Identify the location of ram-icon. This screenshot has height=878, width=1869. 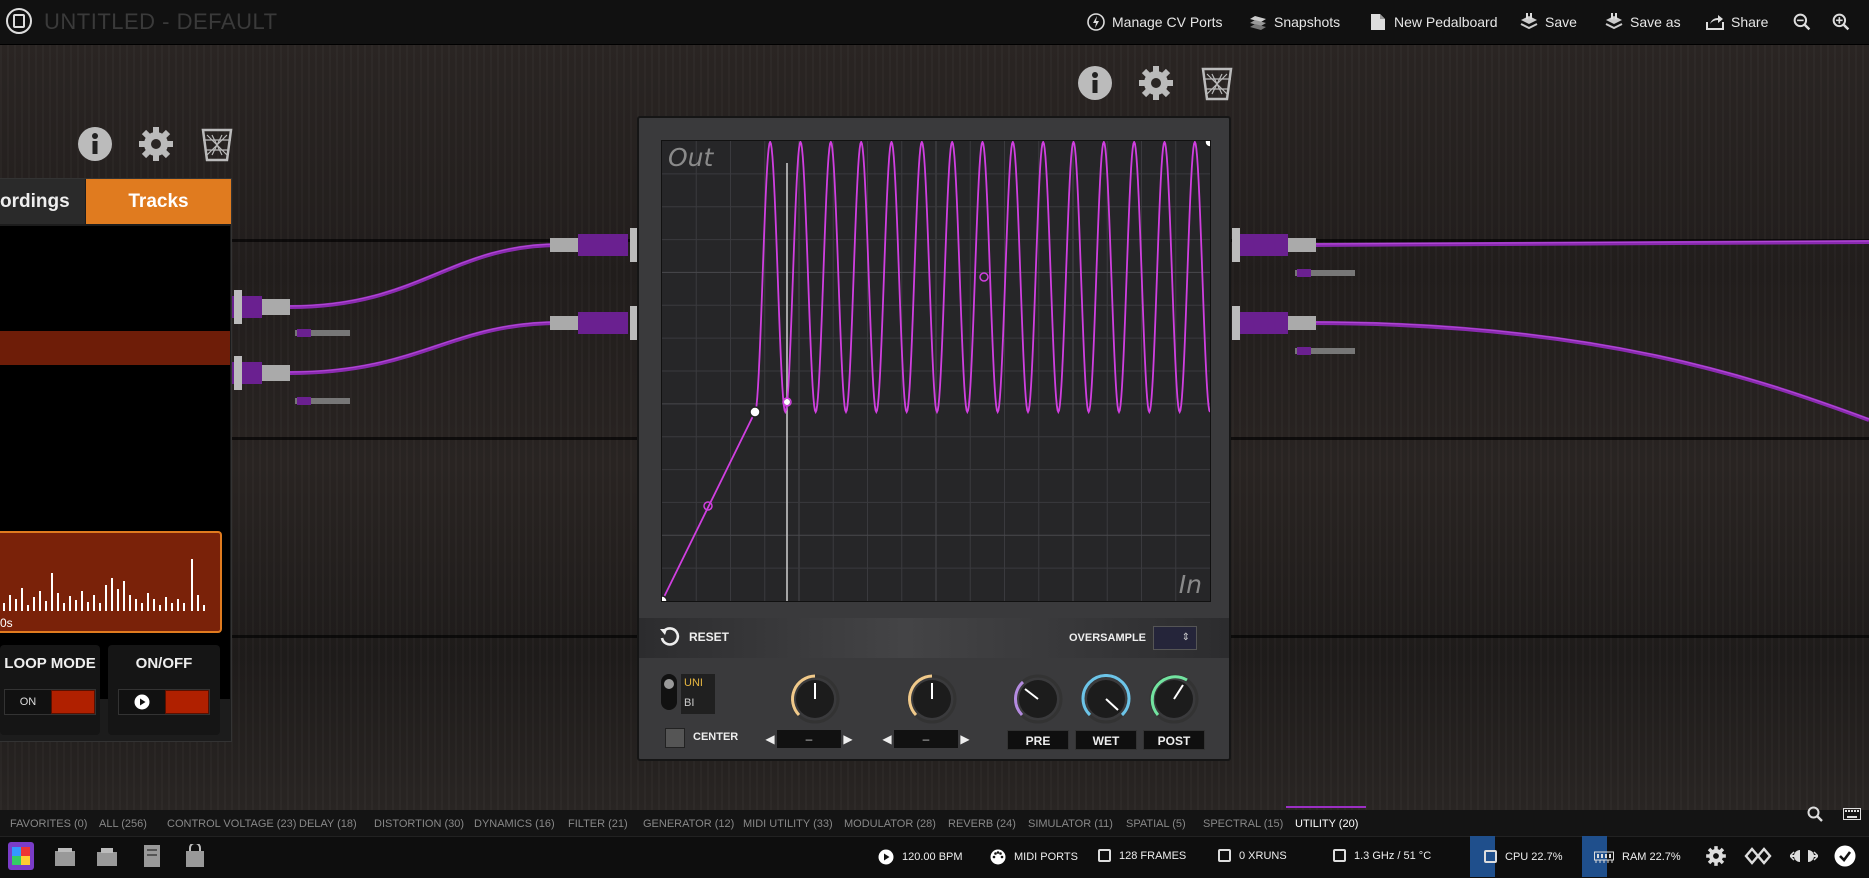
(1604, 857).